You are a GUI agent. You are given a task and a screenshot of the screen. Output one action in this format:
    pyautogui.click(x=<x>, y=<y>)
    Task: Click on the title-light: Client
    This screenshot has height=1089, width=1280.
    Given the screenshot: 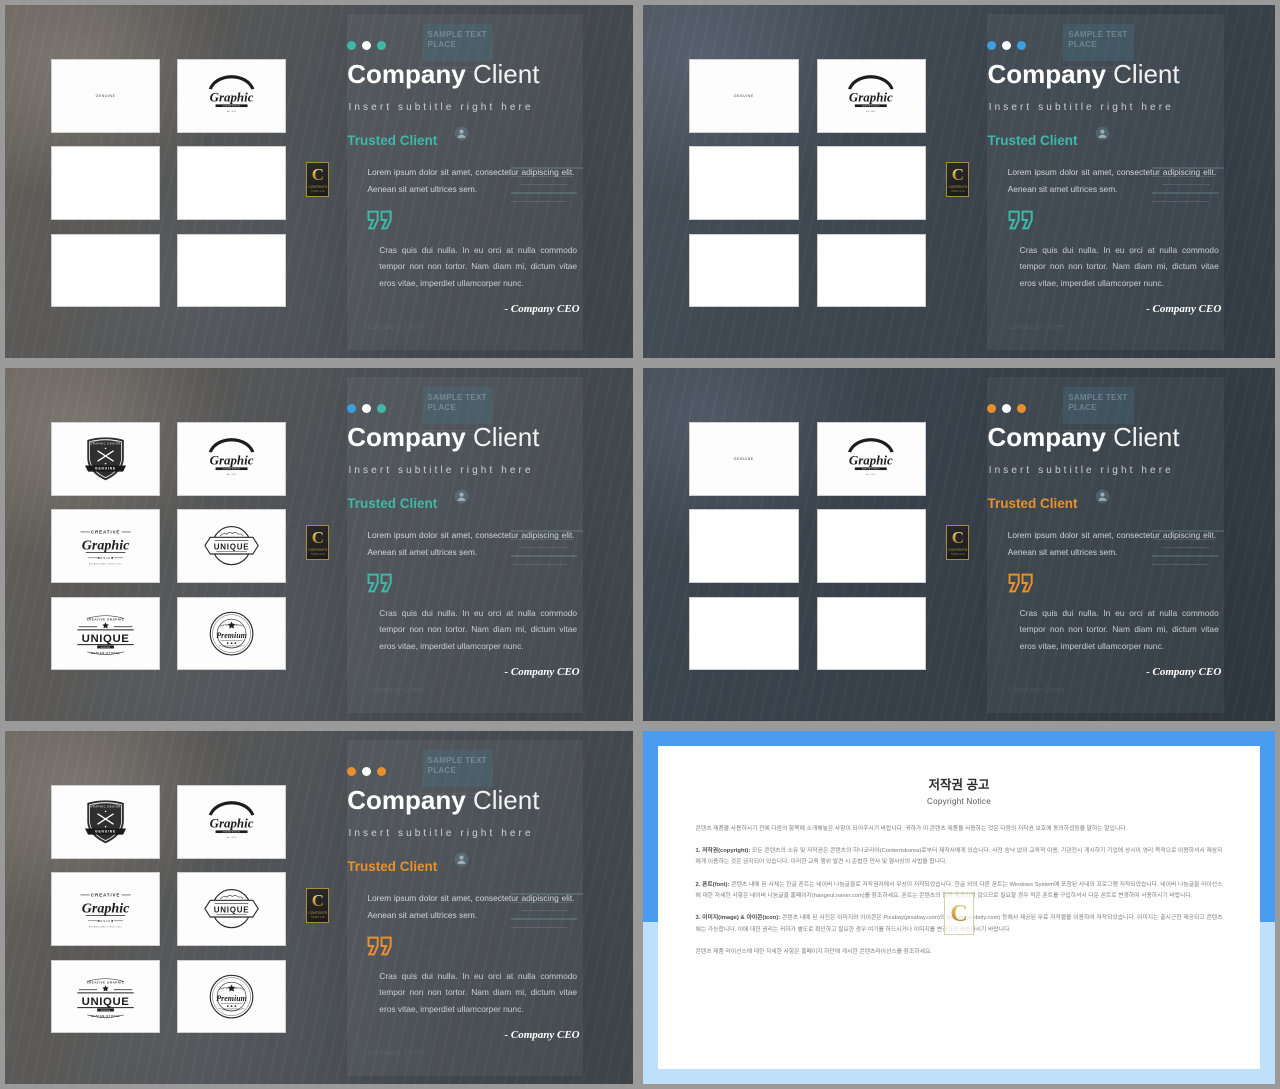 What is the action you would take?
    pyautogui.click(x=506, y=800)
    